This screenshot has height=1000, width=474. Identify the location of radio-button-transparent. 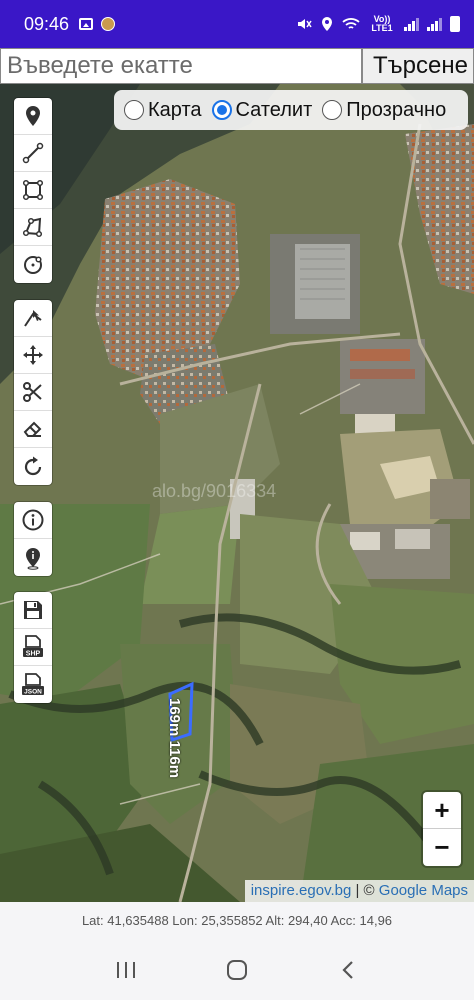
(332, 110).